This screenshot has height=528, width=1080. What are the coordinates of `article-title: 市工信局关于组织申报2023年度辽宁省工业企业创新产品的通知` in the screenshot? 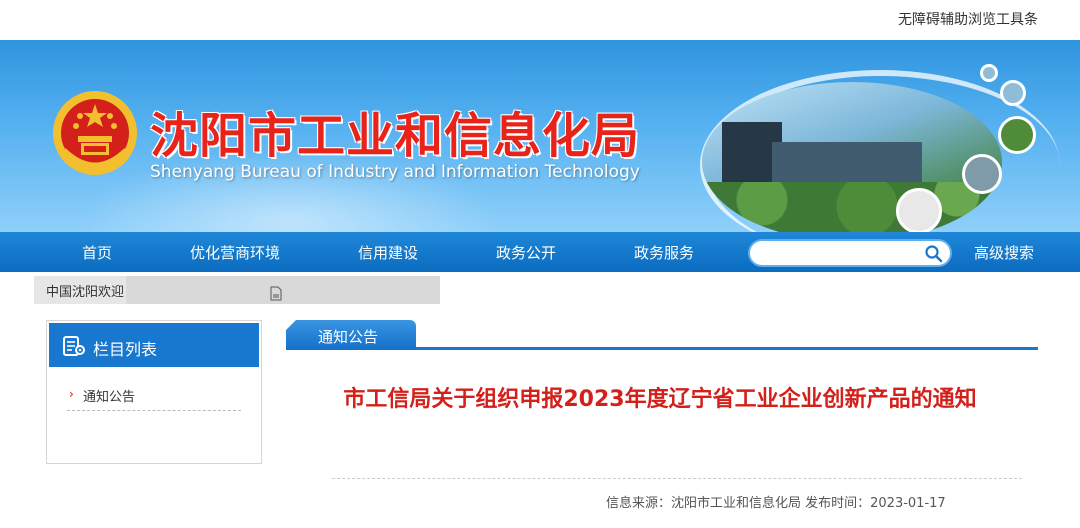 It's located at (660, 399).